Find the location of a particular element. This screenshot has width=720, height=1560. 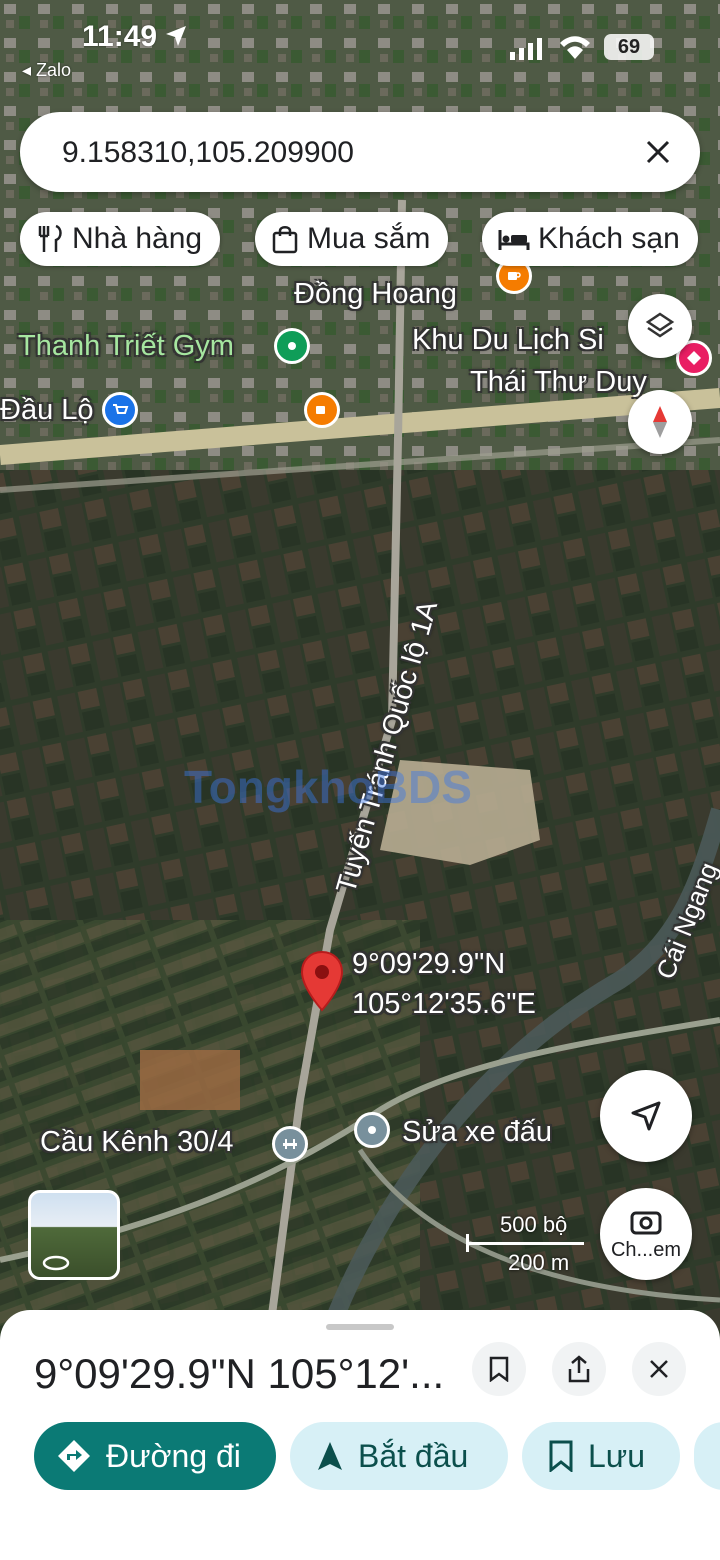

directions-button: Đường đi is located at coordinates (155, 1456).